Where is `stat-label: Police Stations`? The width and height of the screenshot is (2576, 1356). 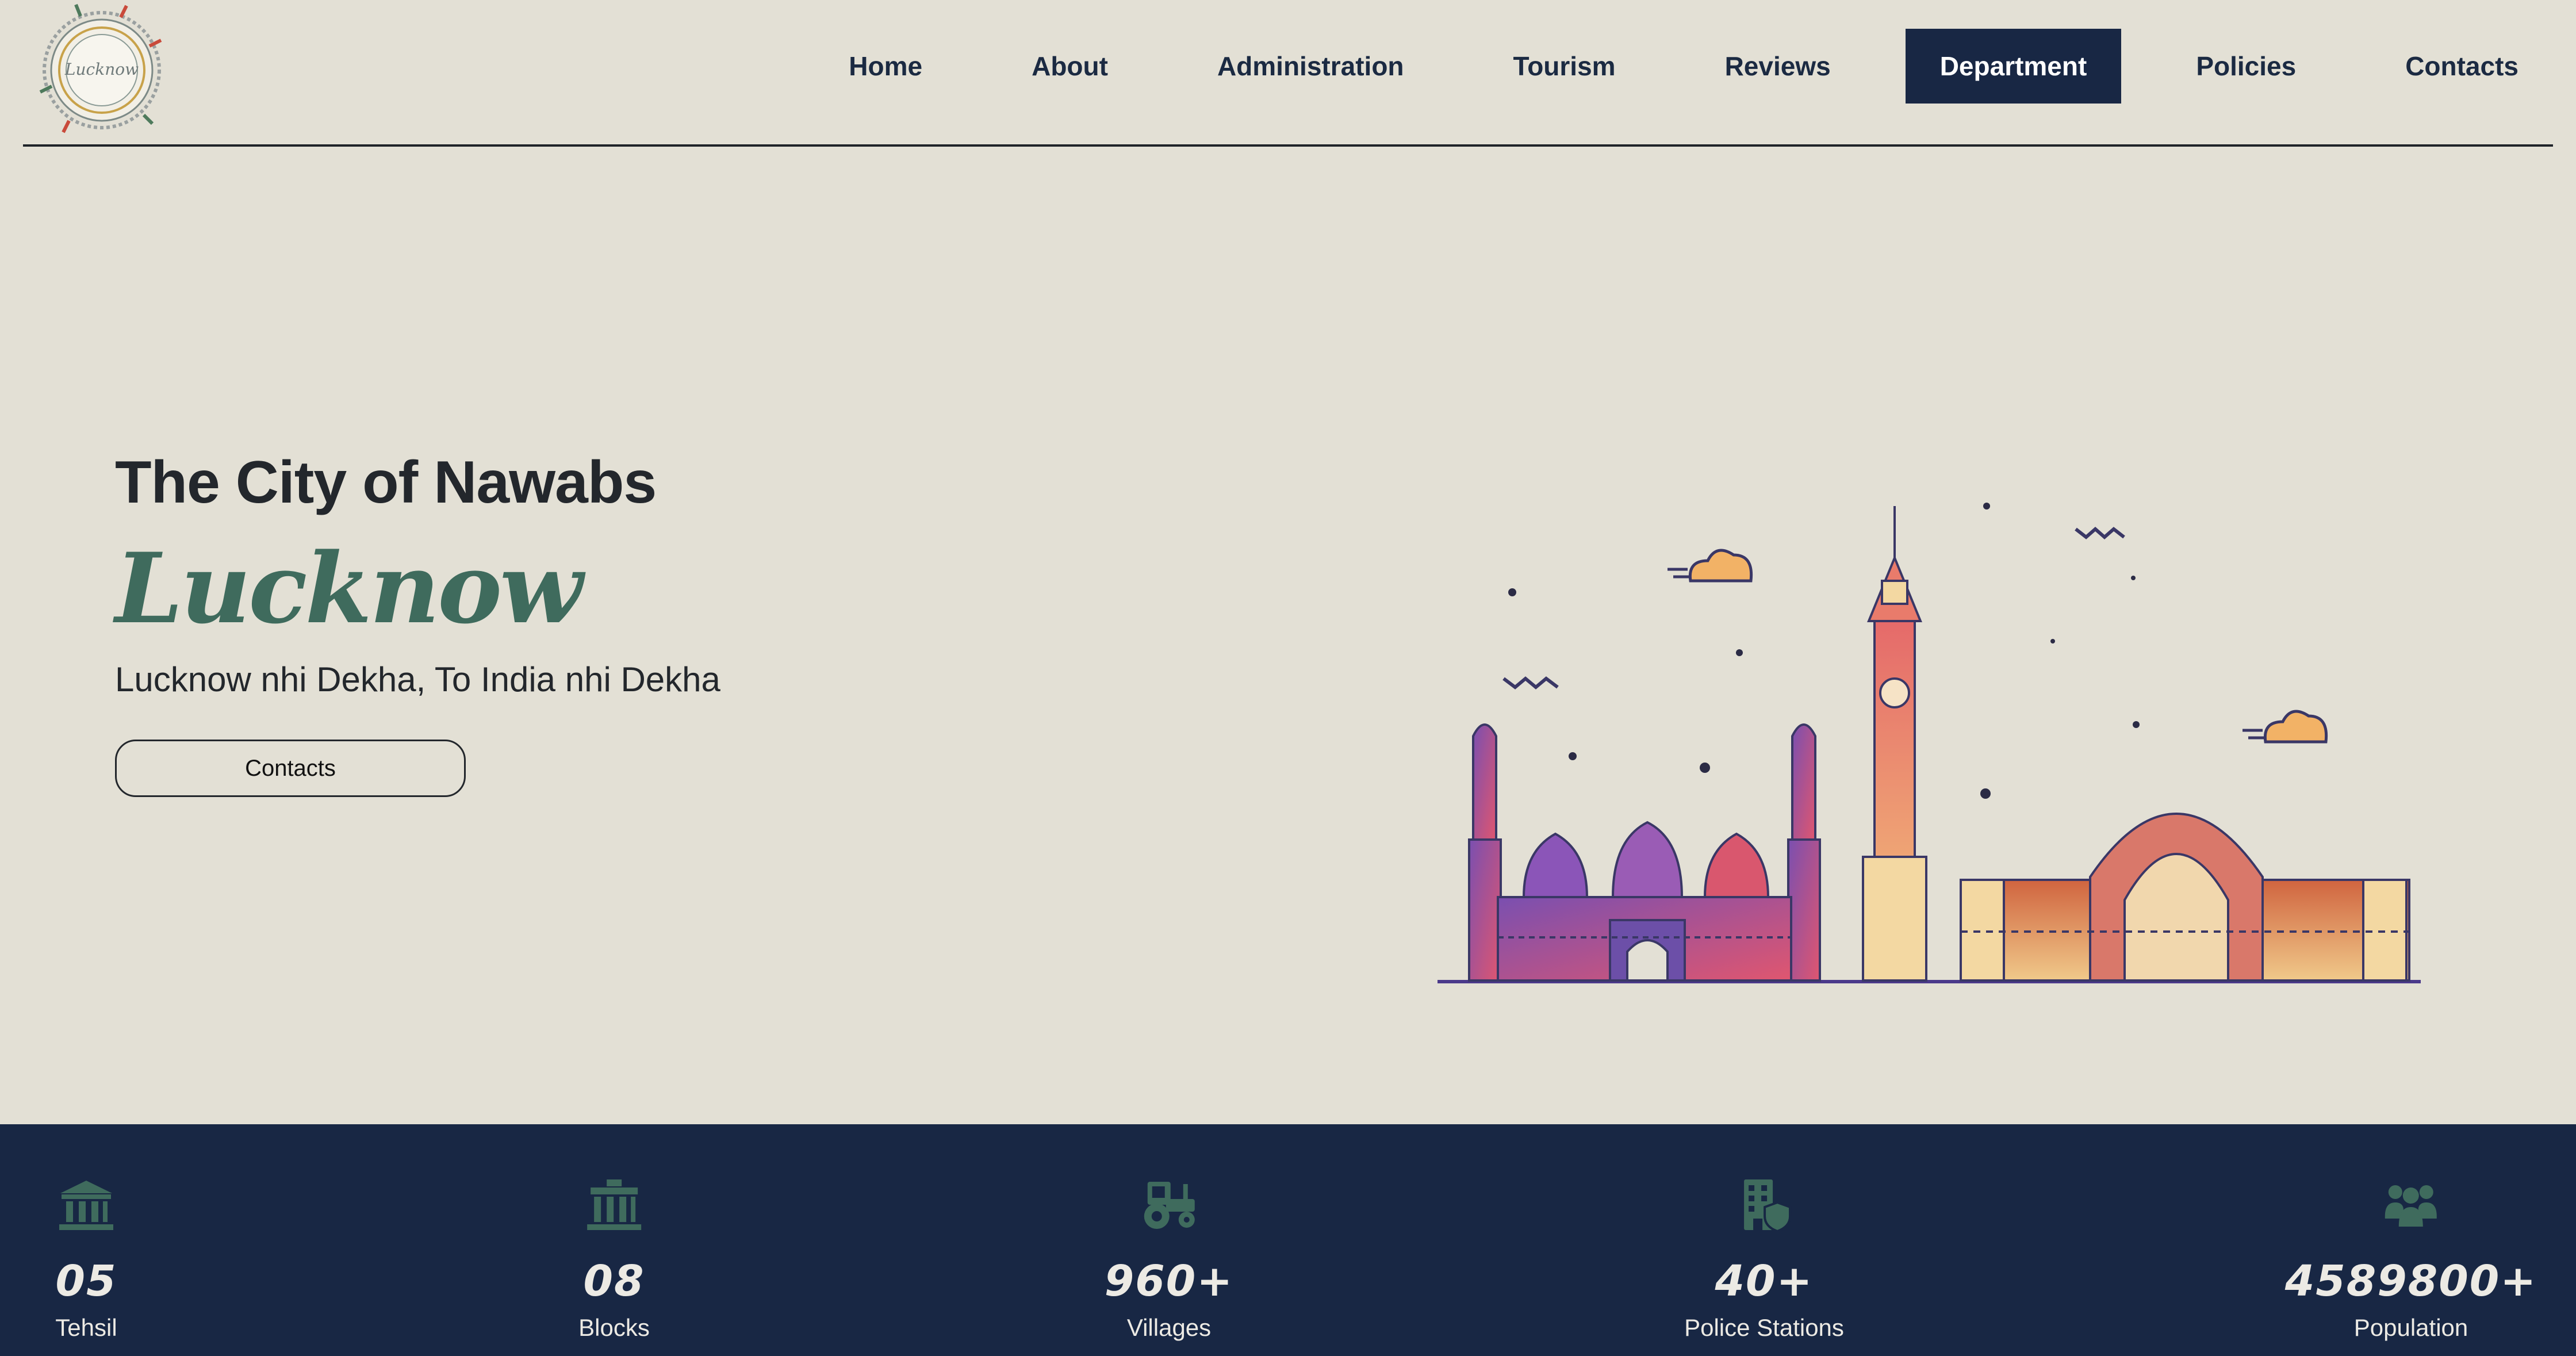 stat-label: Police Stations is located at coordinates (1764, 1327).